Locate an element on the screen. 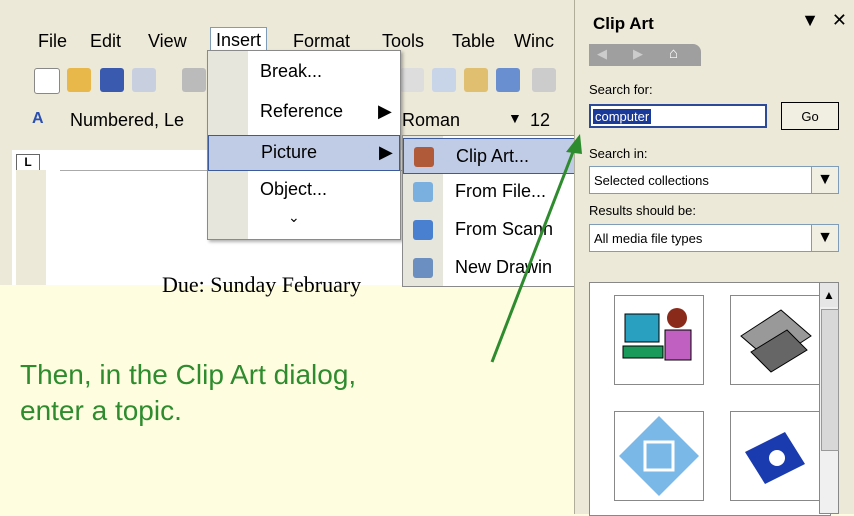 This screenshot has height=516, width=854. pane-title: Clip Art is located at coordinates (623, 23).